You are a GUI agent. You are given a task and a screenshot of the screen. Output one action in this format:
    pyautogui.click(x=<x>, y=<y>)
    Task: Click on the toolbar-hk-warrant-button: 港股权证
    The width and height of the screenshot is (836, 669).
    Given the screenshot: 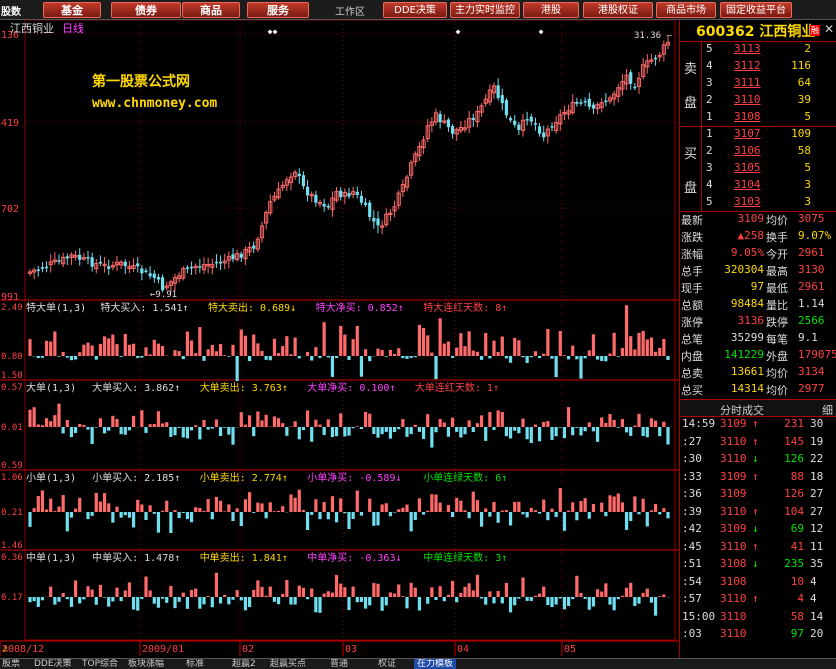 What is the action you would take?
    pyautogui.click(x=618, y=10)
    